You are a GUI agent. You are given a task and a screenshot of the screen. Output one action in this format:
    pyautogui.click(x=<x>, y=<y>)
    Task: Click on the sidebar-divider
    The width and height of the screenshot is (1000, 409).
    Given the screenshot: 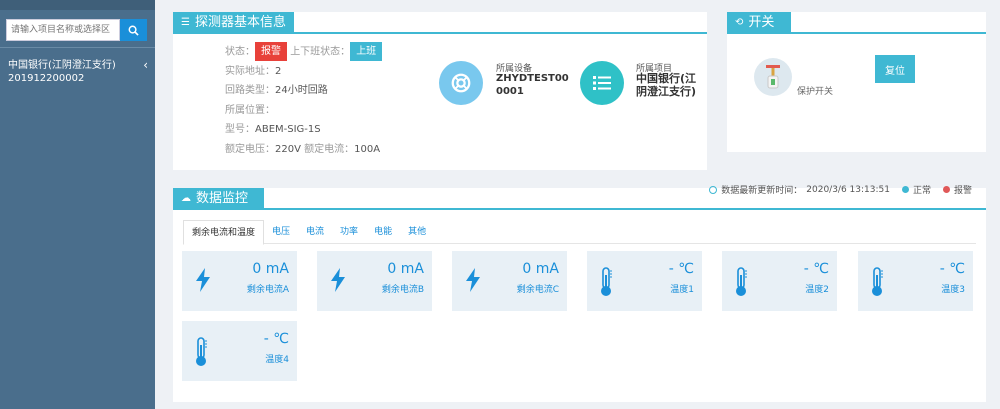 What is the action you would take?
    pyautogui.click(x=77, y=47)
    